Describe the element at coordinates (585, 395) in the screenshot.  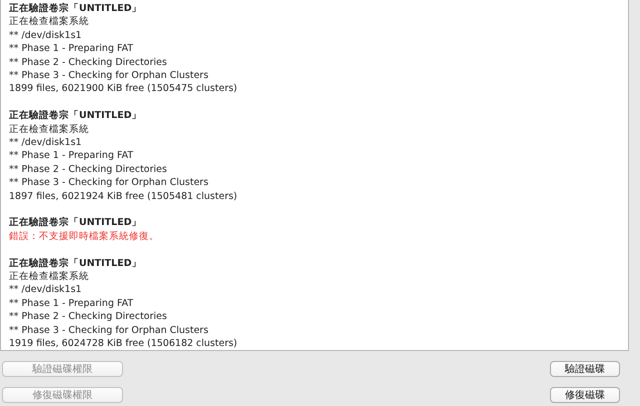
I see `action-button: 修復磁碟` at that location.